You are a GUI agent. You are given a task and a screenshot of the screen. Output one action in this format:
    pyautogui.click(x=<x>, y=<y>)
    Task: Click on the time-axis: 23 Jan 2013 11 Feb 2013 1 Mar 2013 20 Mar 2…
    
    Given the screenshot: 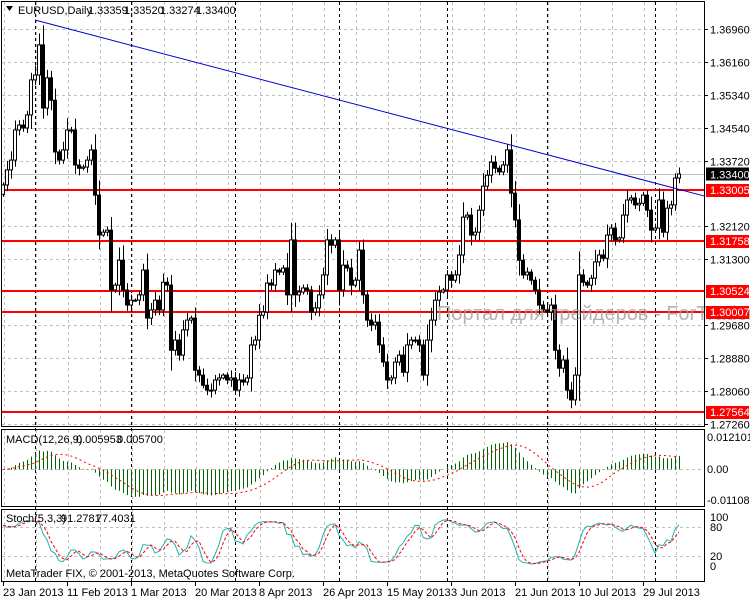 What is the action you would take?
    pyautogui.click(x=351, y=590)
    